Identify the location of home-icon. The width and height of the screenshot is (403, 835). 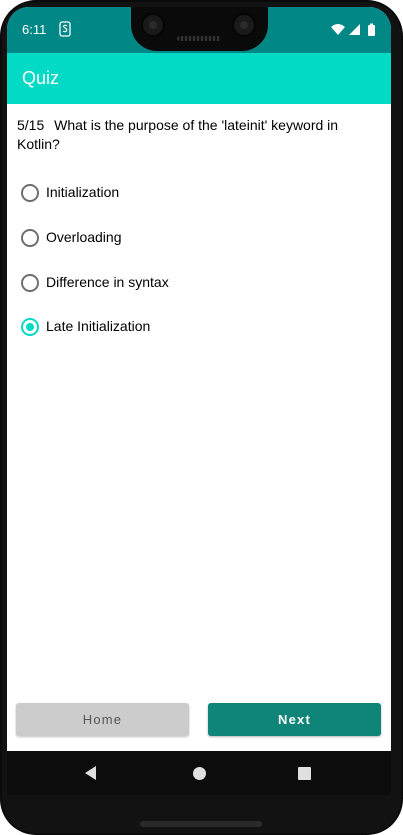
(199, 773).